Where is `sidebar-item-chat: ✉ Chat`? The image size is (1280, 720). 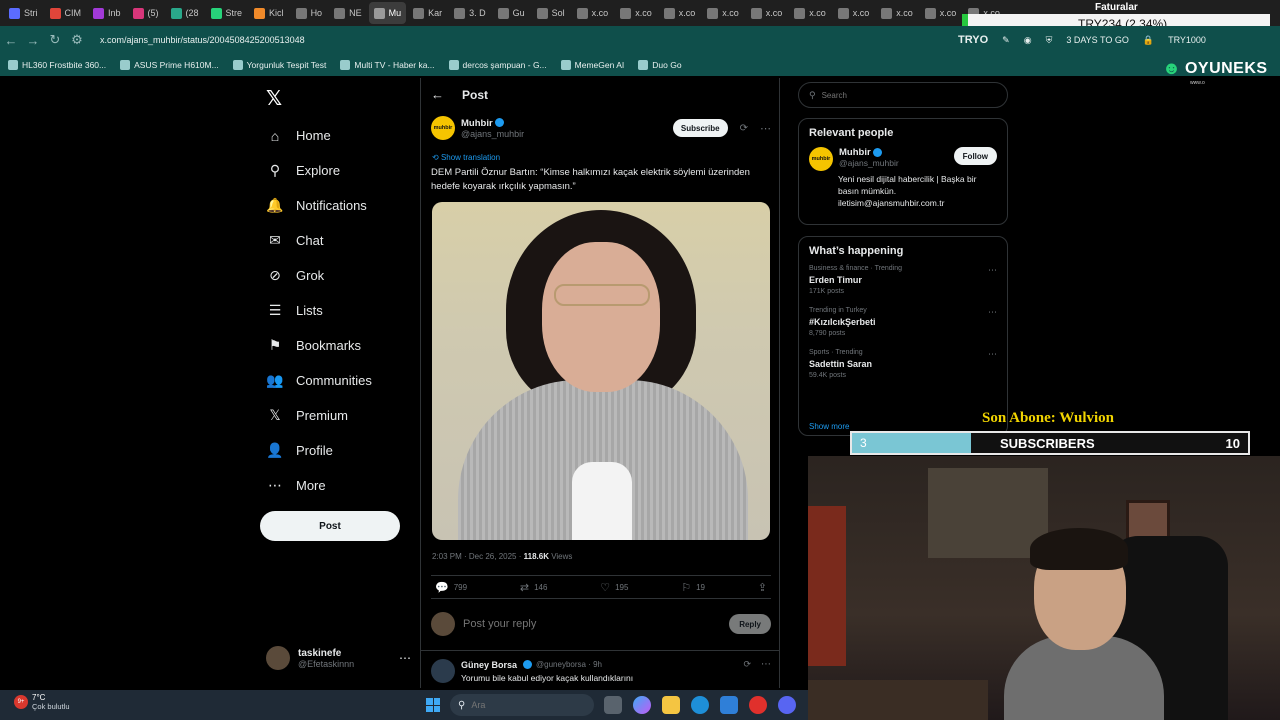 sidebar-item-chat: ✉ Chat is located at coordinates (341, 240).